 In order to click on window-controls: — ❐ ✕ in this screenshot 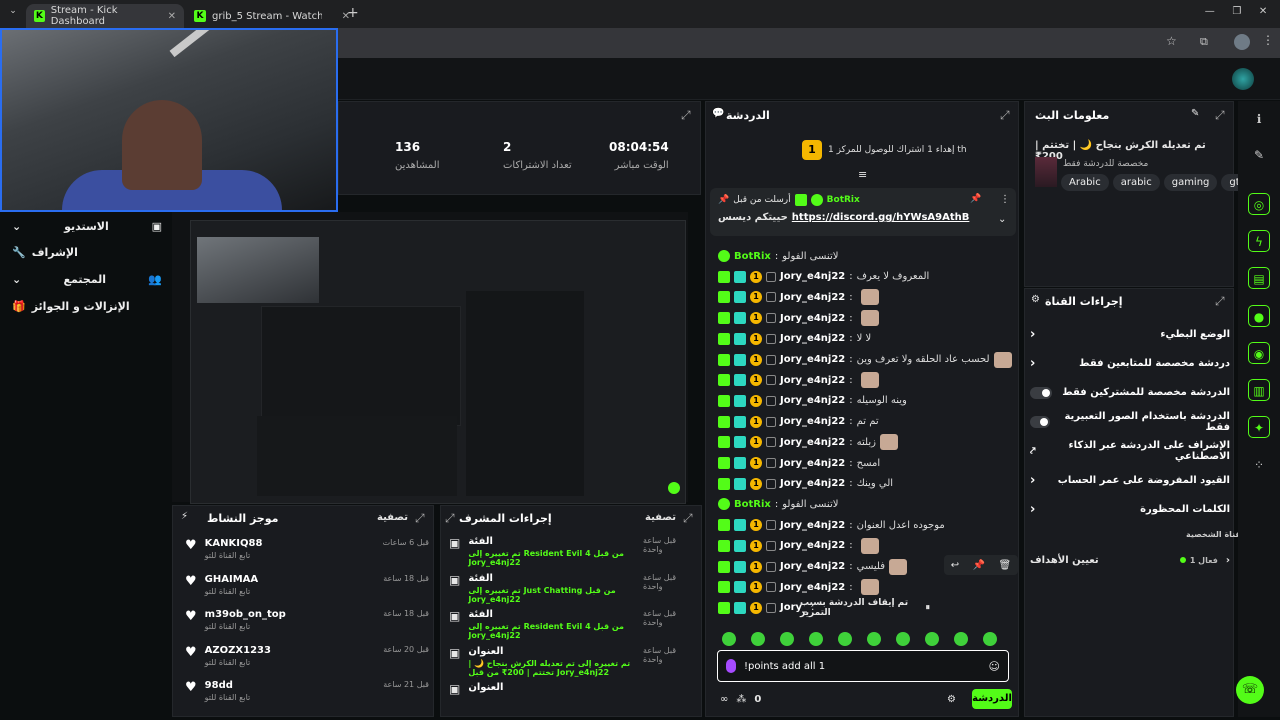, I will do `click(1236, 11)`.